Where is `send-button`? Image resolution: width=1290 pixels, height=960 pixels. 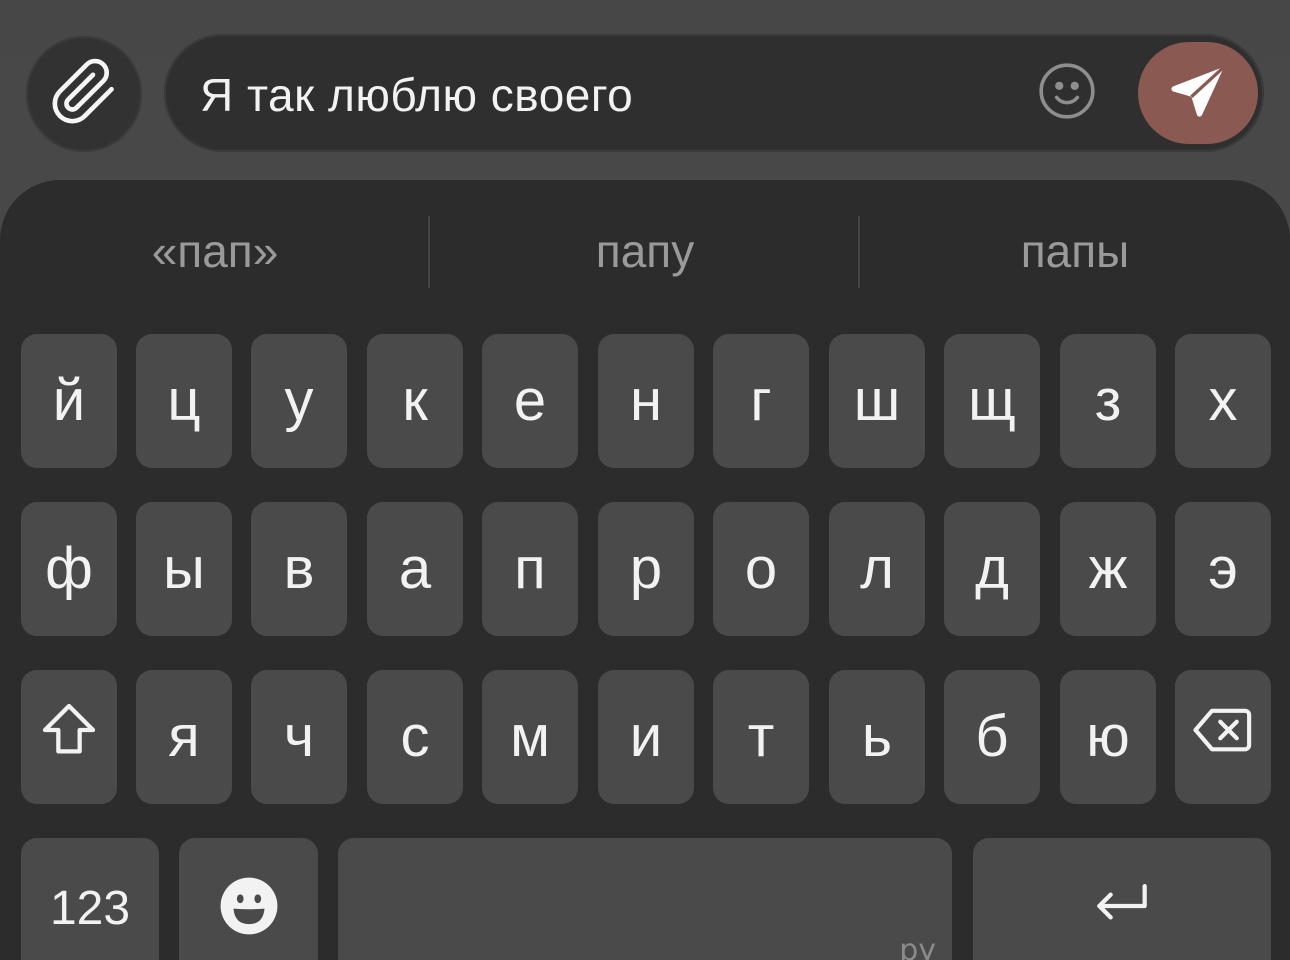
send-button is located at coordinates (1198, 93).